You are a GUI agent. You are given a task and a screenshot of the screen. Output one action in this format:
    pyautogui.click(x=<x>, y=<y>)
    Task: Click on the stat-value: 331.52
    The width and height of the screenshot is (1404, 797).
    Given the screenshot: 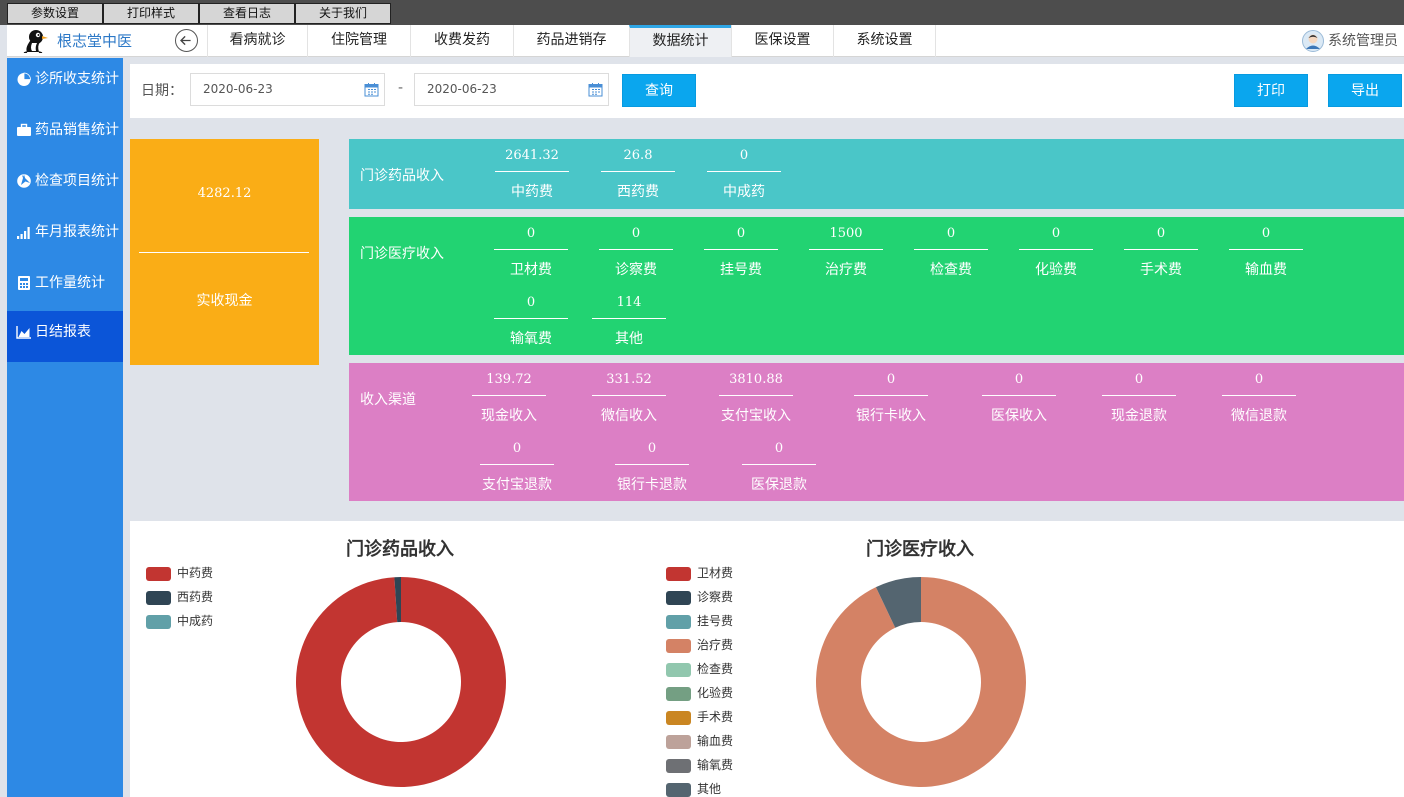 What is the action you would take?
    pyautogui.click(x=629, y=379)
    